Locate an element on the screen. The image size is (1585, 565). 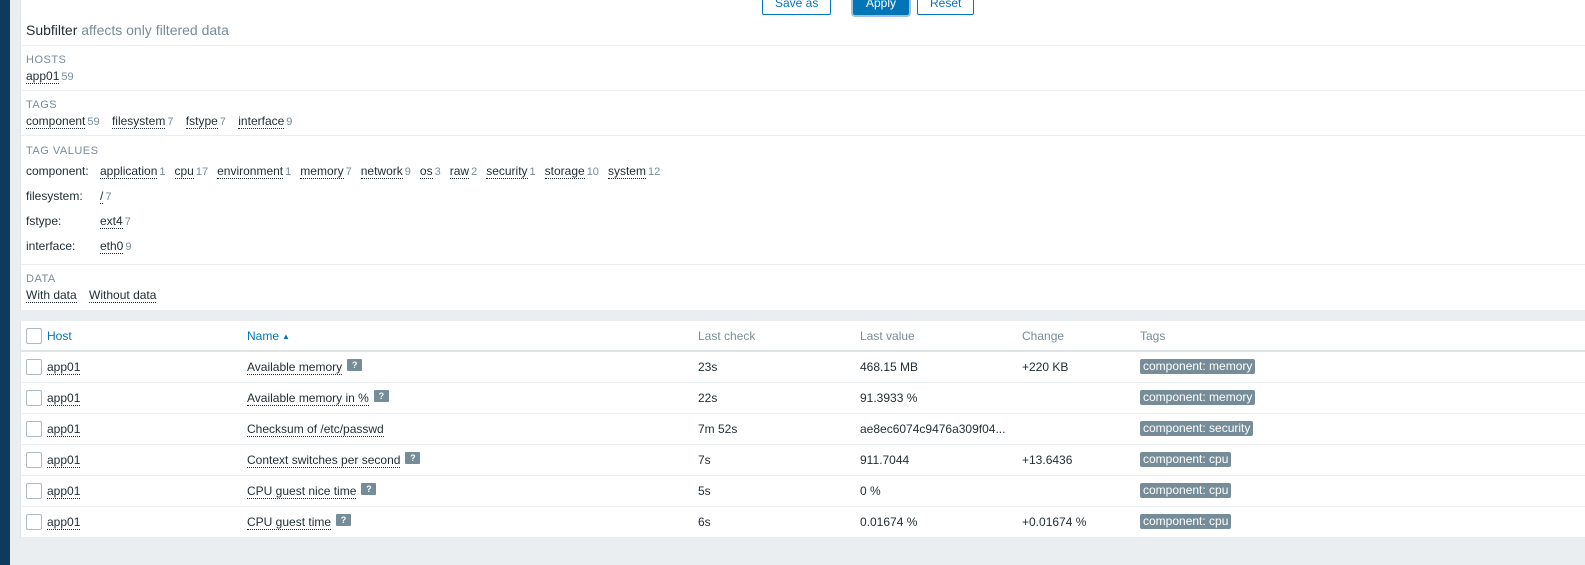
item-name-link: Context switches per second is located at coordinates (324, 460).